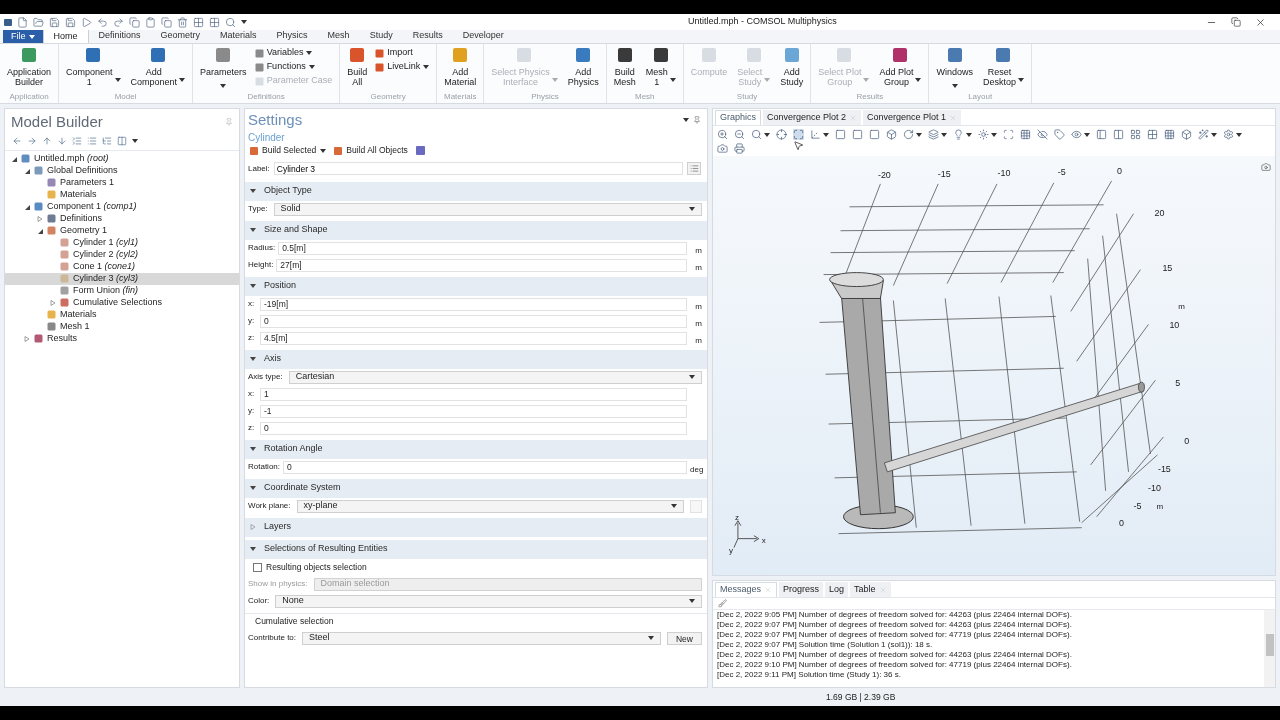 This screenshot has width=1280, height=720. Describe the element at coordinates (482, 248) in the screenshot. I see `text-field: 0.5[m]` at that location.